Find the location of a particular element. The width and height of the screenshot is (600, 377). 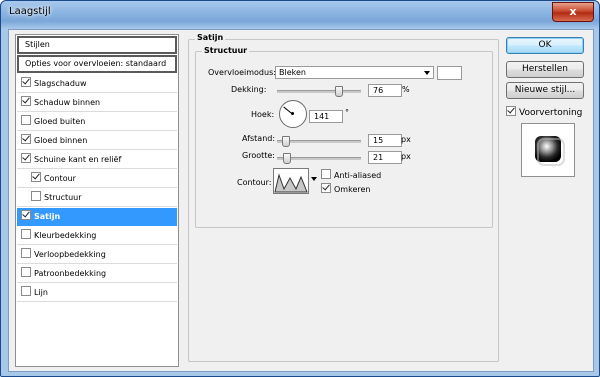

invert-label: Omkeren is located at coordinates (352, 189).